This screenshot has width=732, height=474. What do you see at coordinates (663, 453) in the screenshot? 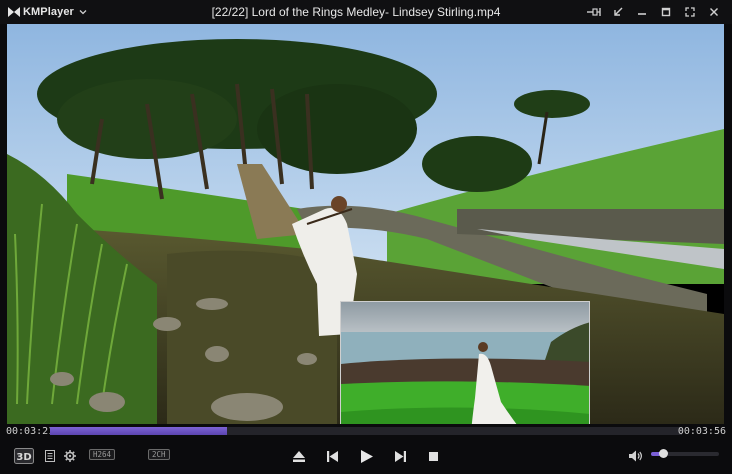
I see `volume-knob` at bounding box center [663, 453].